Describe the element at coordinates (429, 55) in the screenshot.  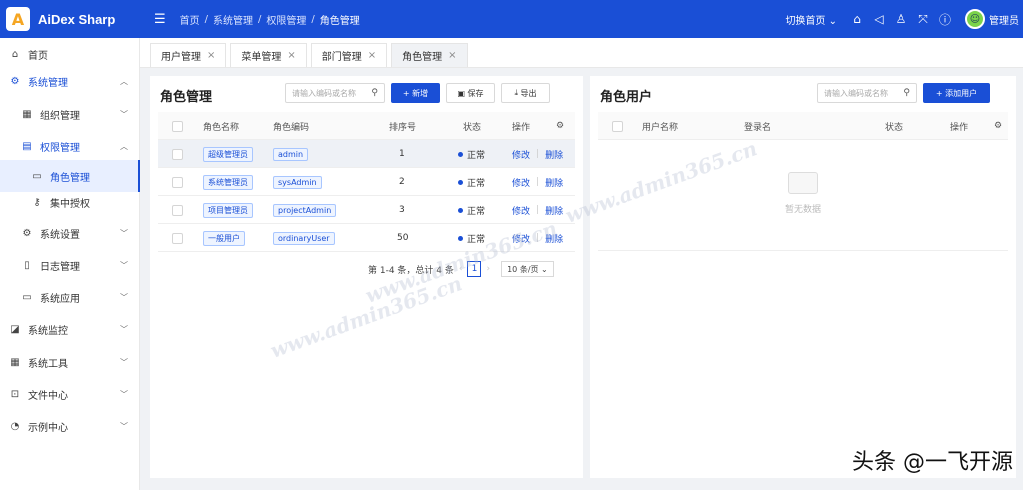
I see `tab-role-management: 角色管理 ×` at that location.